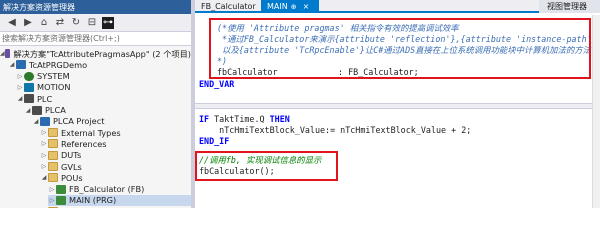 Image resolution: width=600 pixels, height=240 pixels. What do you see at coordinates (71, 155) in the screenshot?
I see `tree-item-label: DUTs` at bounding box center [71, 155].